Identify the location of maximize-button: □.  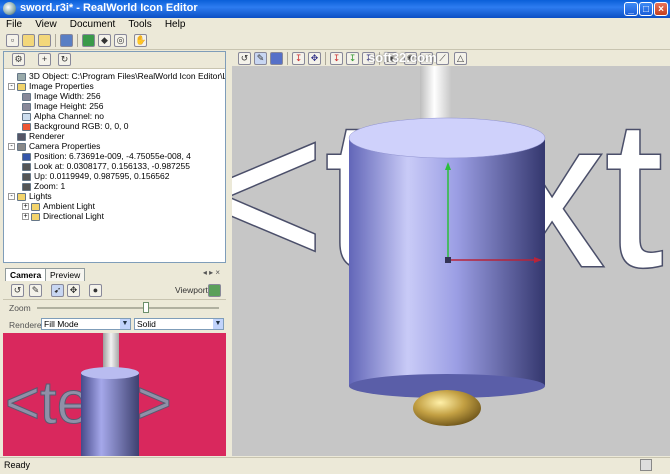
(646, 9).